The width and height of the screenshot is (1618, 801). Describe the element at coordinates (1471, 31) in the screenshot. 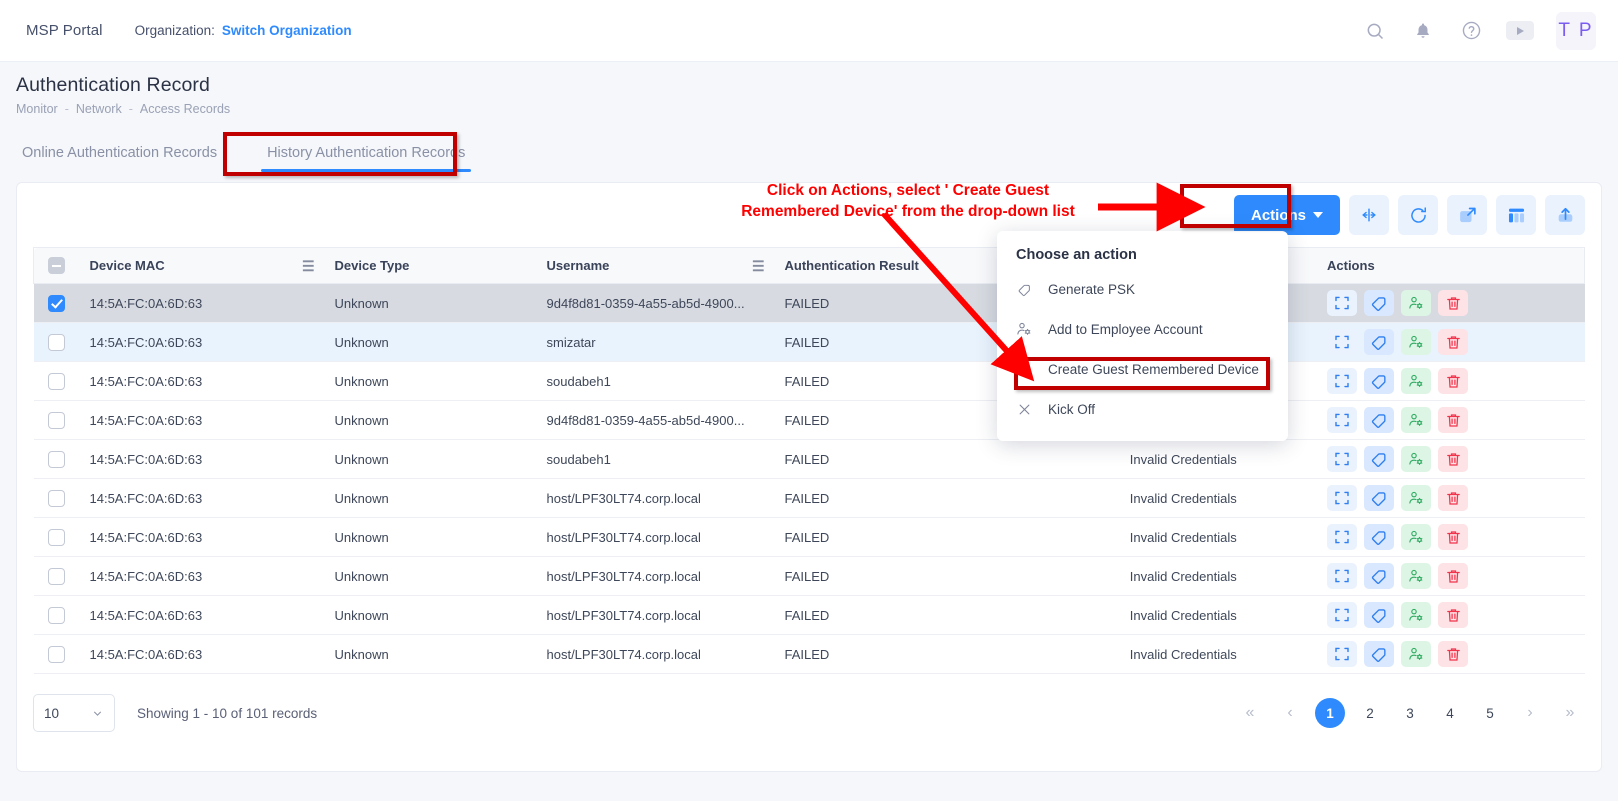

I see `help-icon` at that location.